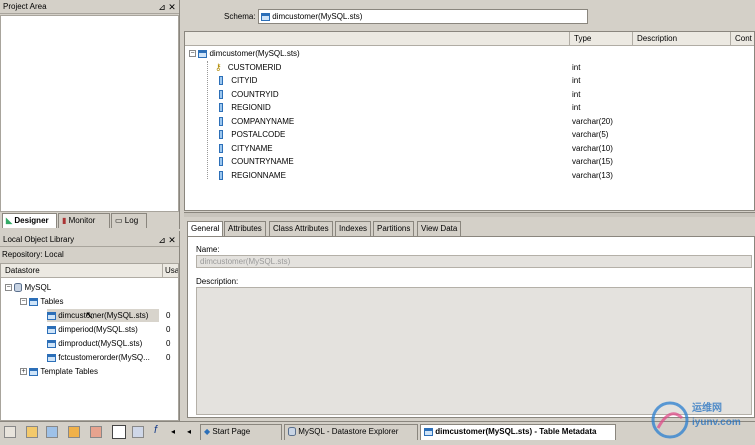 Image resolution: width=755 pixels, height=445 pixels. I want to click on tab-log: ▭ Log, so click(129, 220).